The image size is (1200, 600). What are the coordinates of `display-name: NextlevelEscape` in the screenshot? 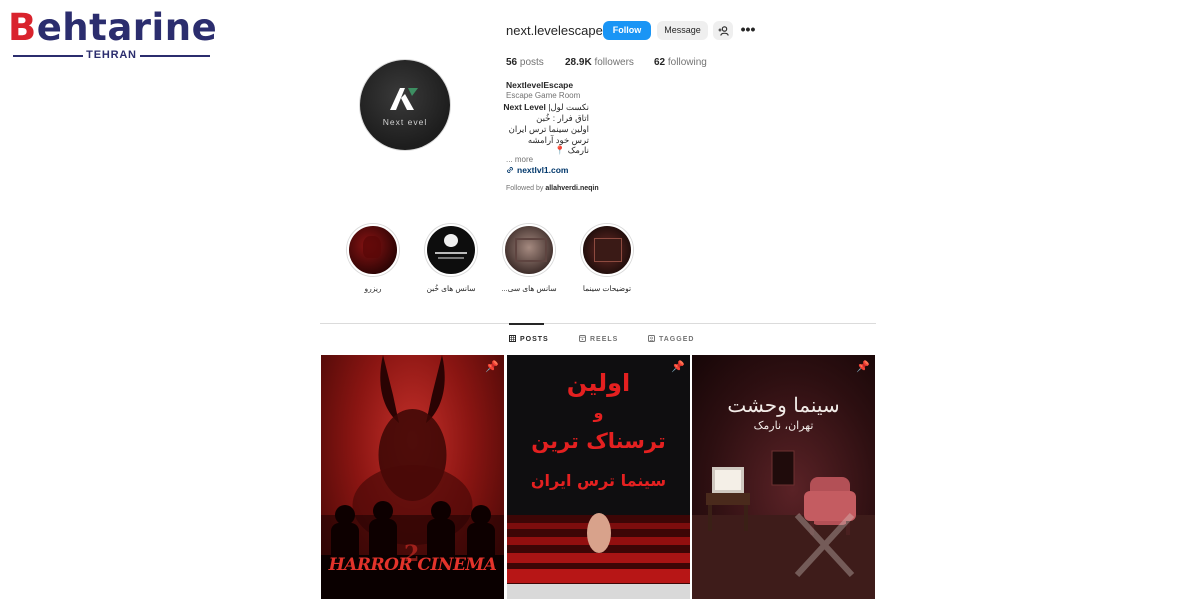 It's located at (540, 85).